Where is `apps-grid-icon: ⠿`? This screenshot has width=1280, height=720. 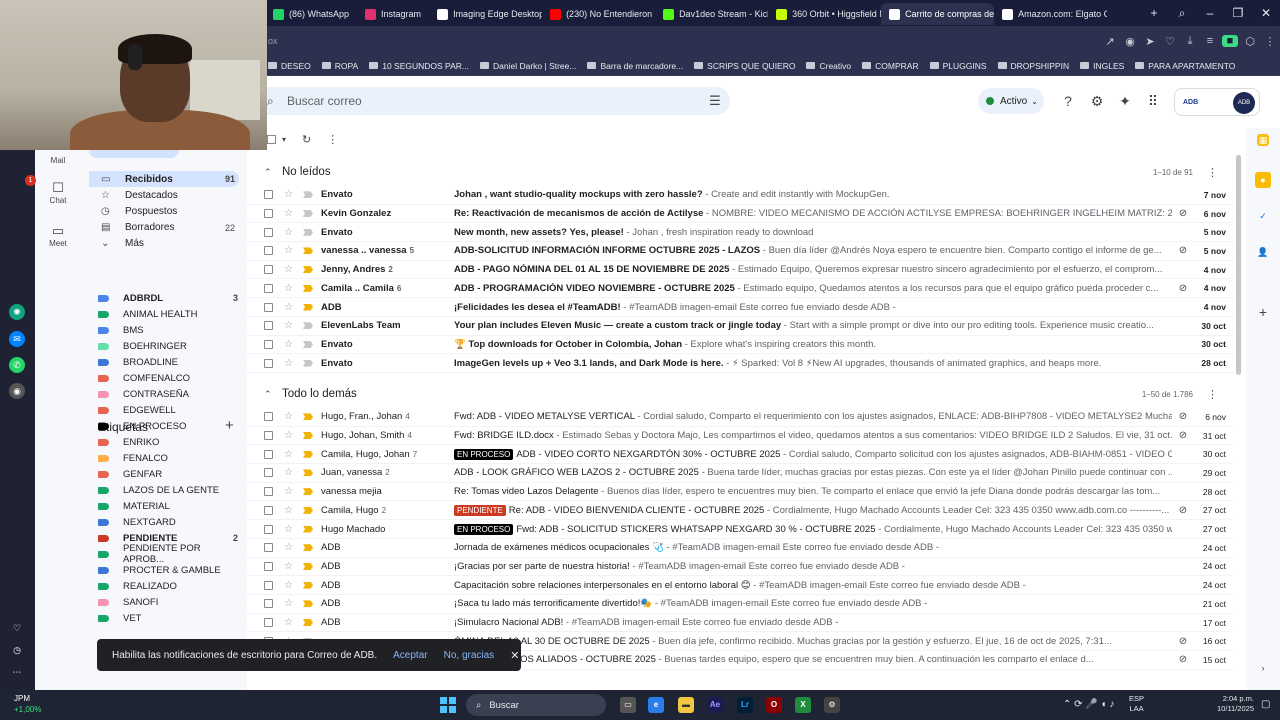
apps-grid-icon: ⠿ is located at coordinates (1153, 101).